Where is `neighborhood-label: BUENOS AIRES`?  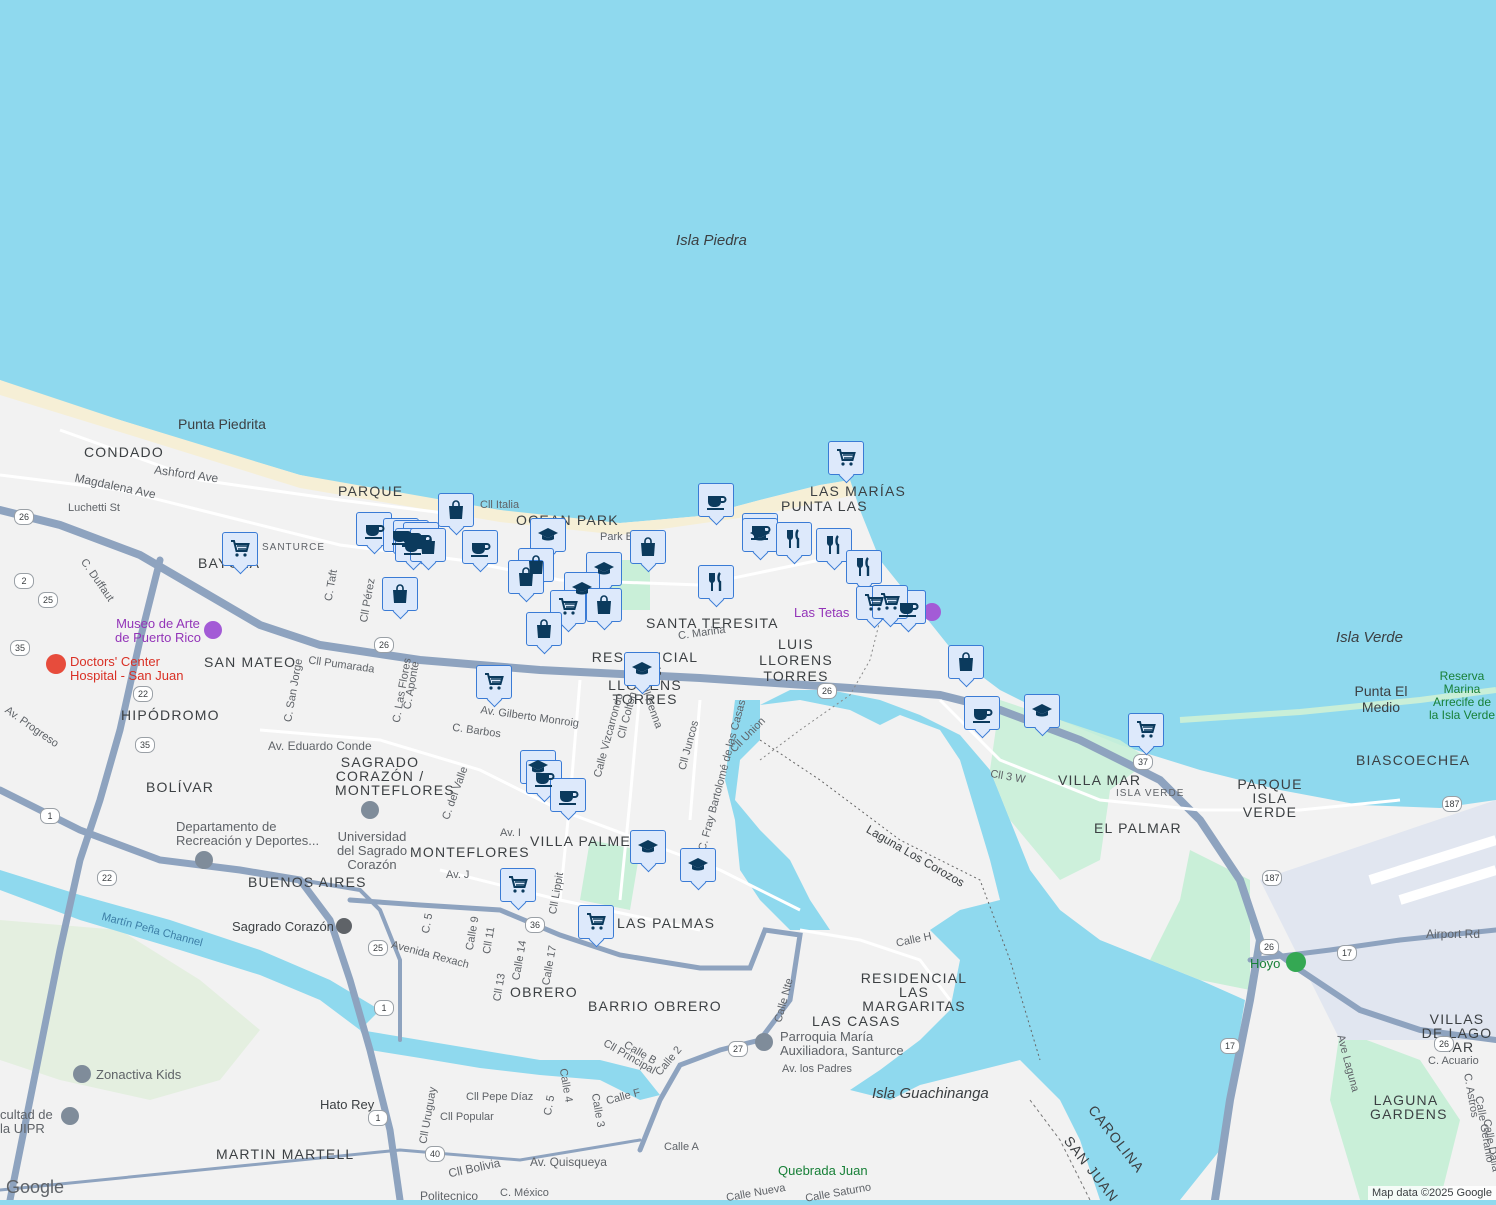
neighborhood-label: BUENOS AIRES is located at coordinates (307, 882).